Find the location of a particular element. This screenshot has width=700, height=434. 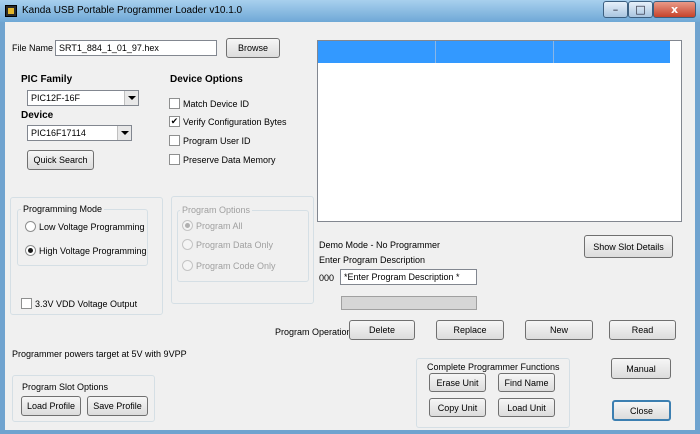

delete-button: Delete is located at coordinates (382, 330).